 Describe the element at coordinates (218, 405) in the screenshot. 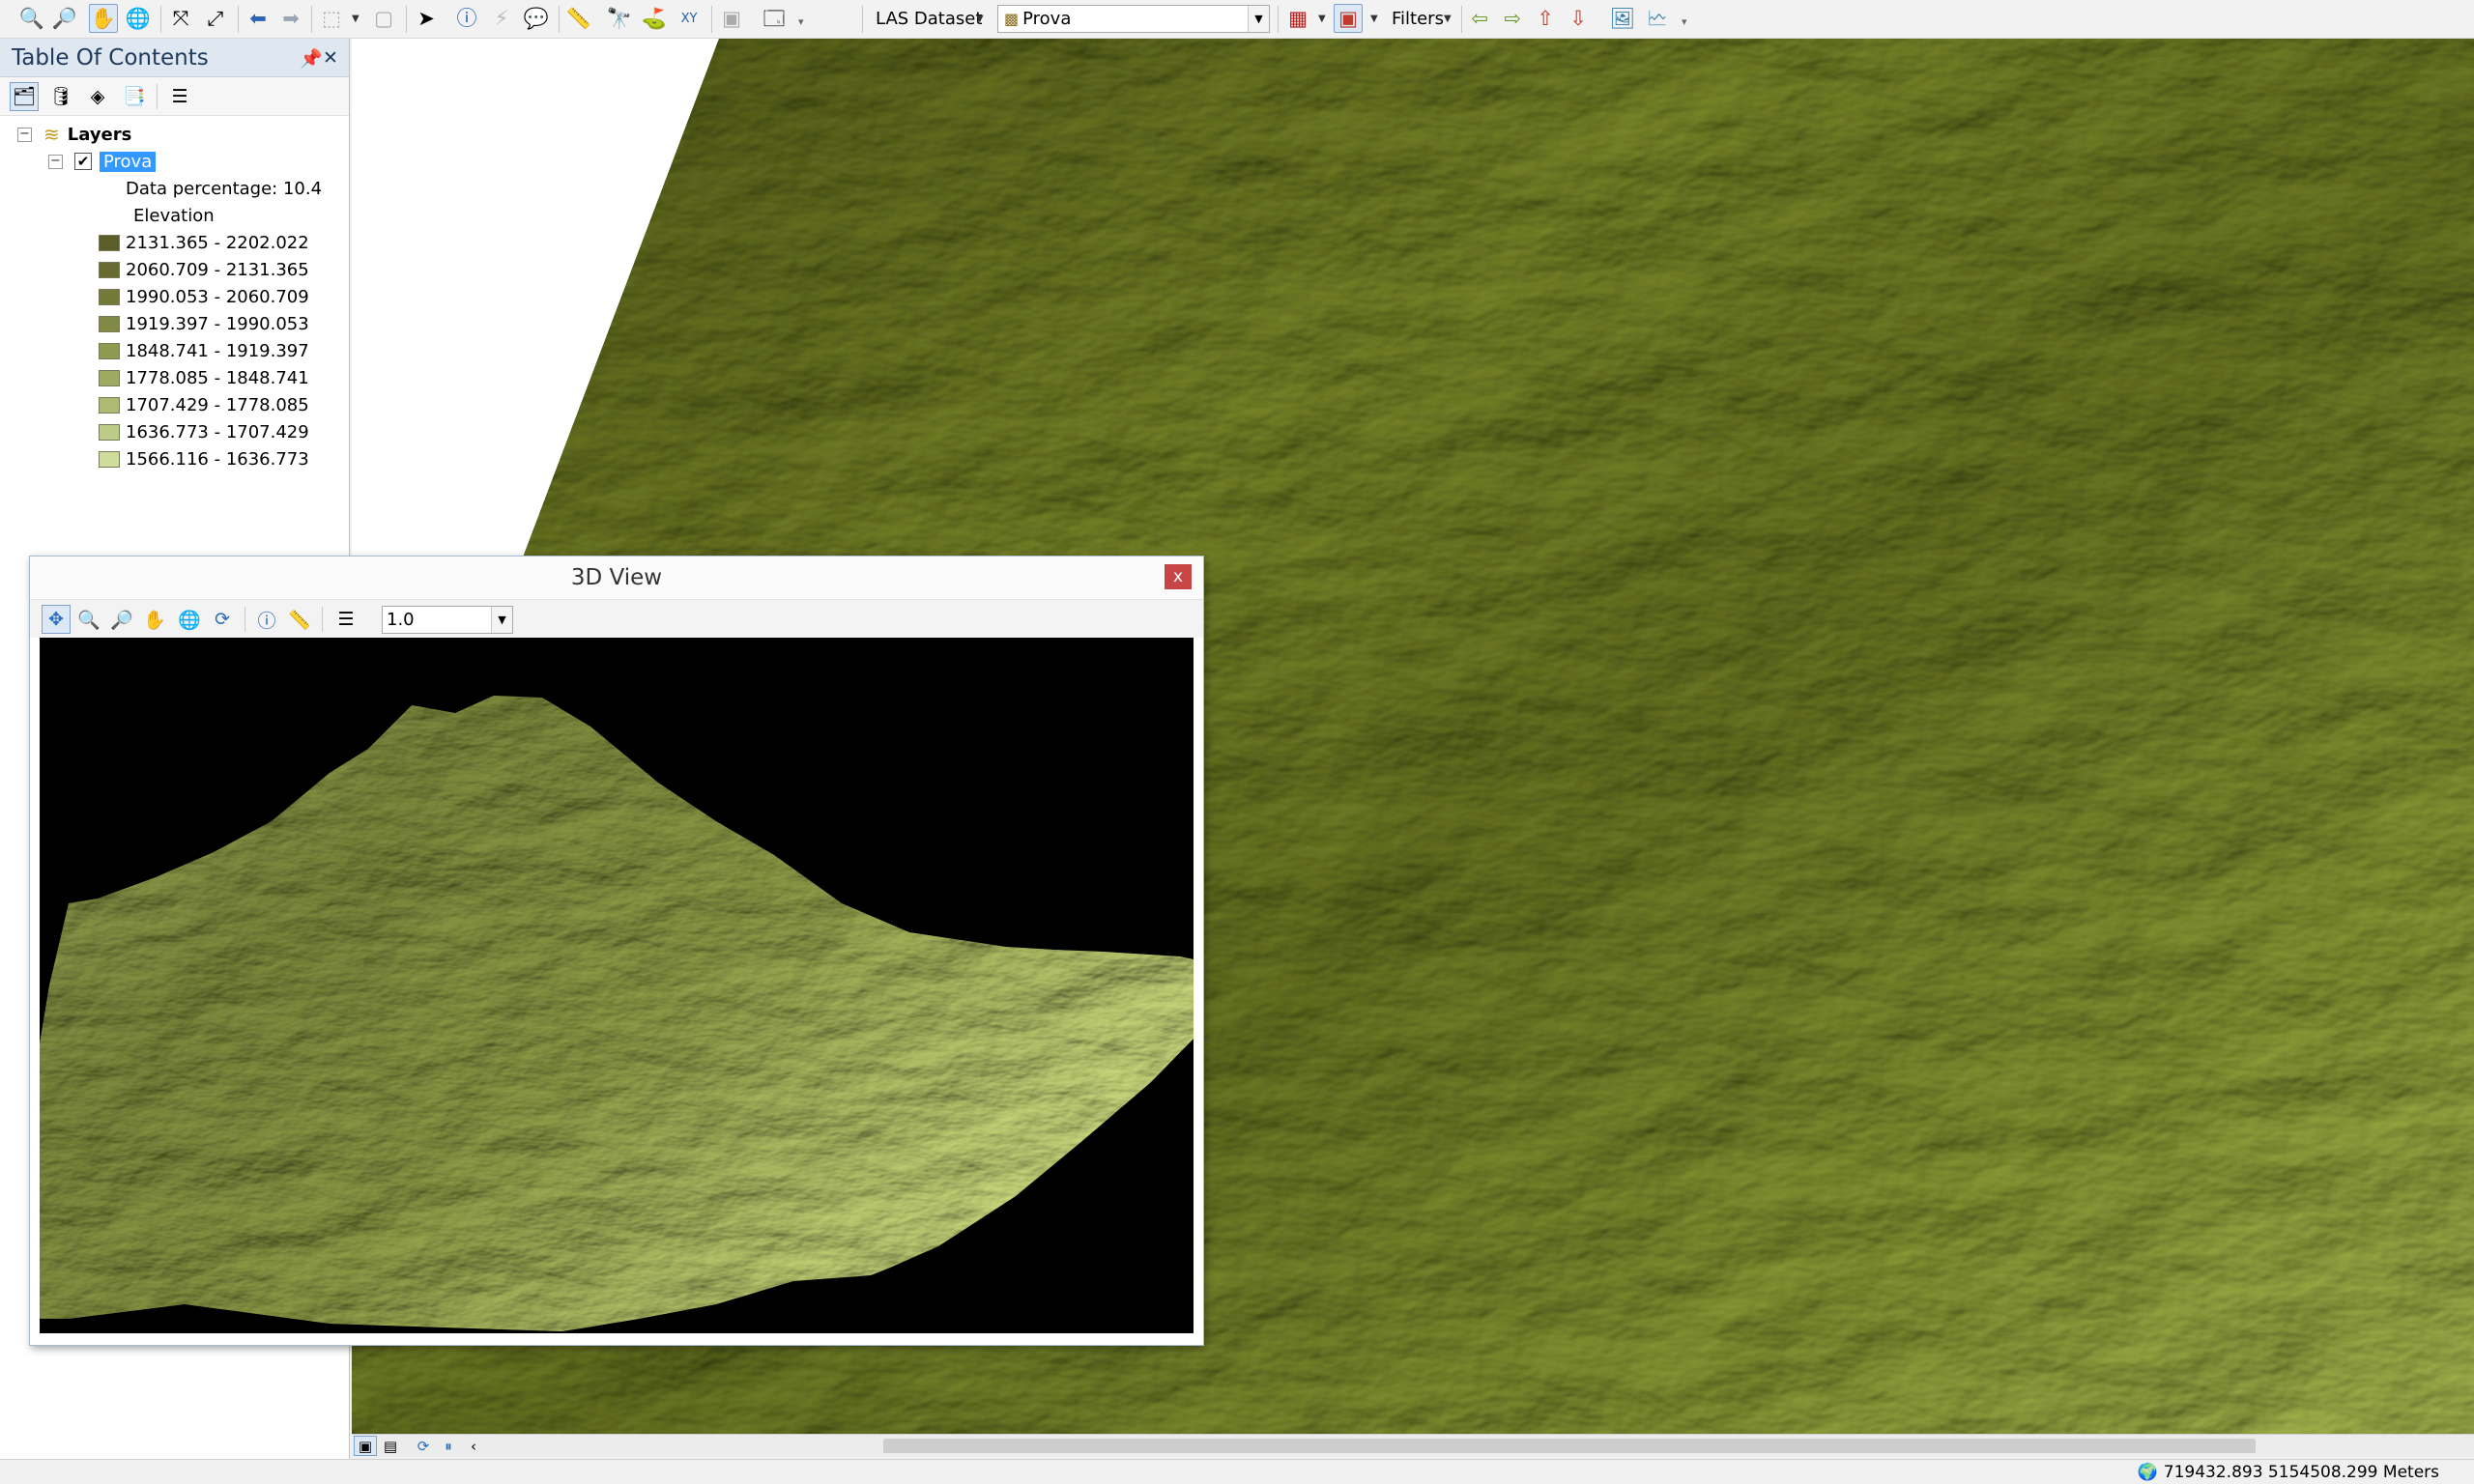

I see `legend-class-label: 1707.429 - 1778.085` at that location.